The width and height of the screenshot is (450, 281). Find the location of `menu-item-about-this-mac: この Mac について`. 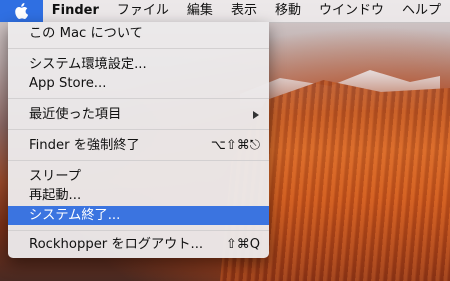

menu-item-about-this-mac: この Mac について is located at coordinates (138, 33).